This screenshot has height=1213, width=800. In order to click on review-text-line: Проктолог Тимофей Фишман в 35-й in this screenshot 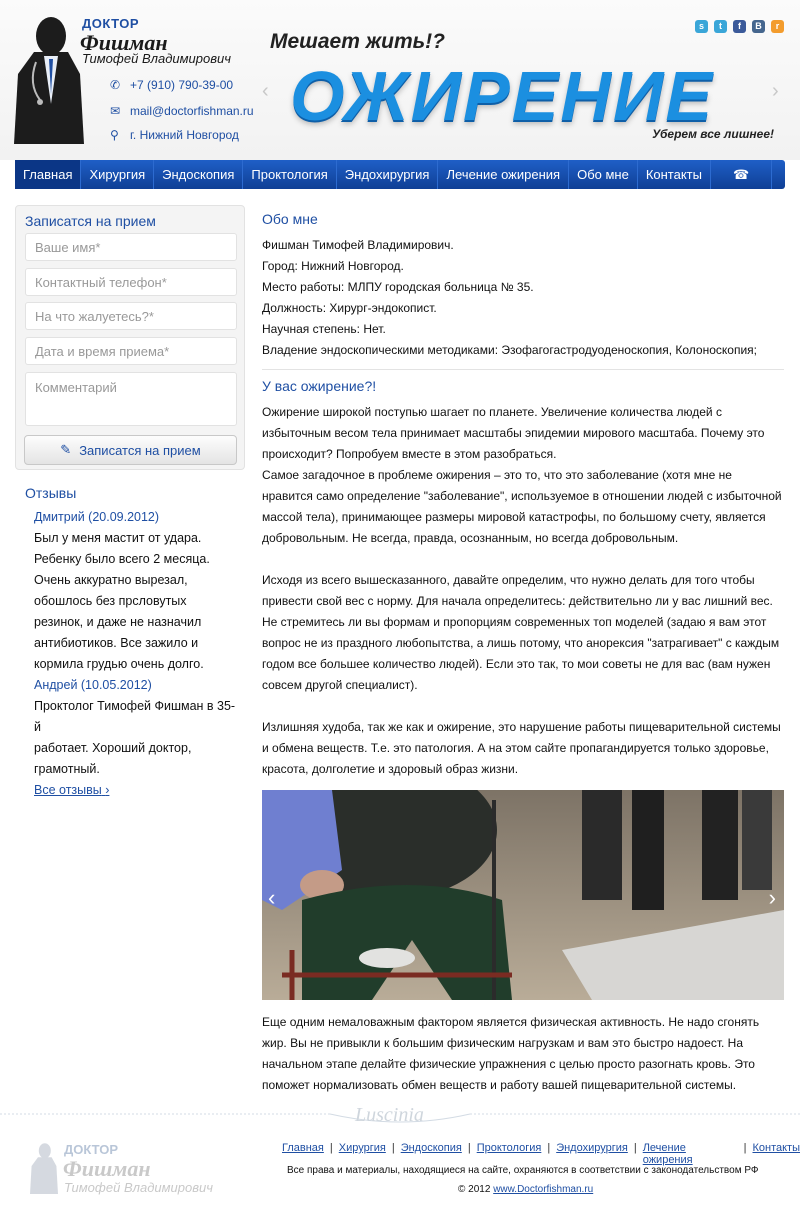, I will do `click(135, 716)`.